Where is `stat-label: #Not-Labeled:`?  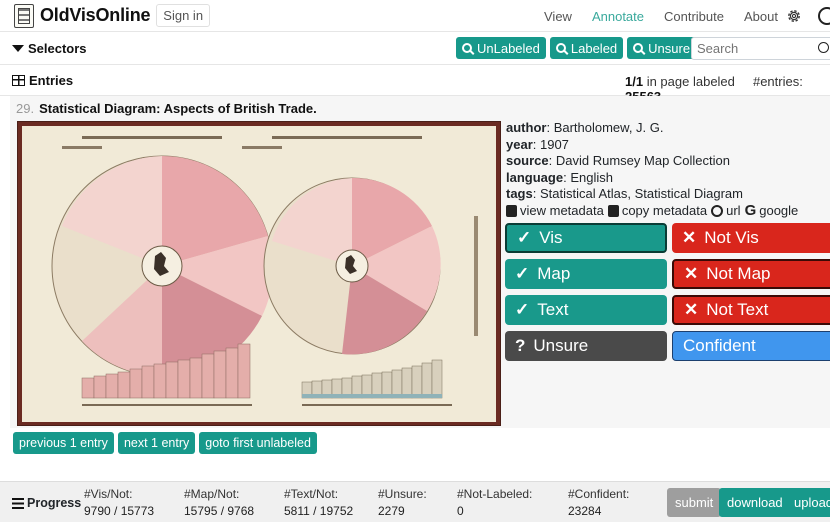
stat-label: #Not-Labeled: is located at coordinates (495, 494).